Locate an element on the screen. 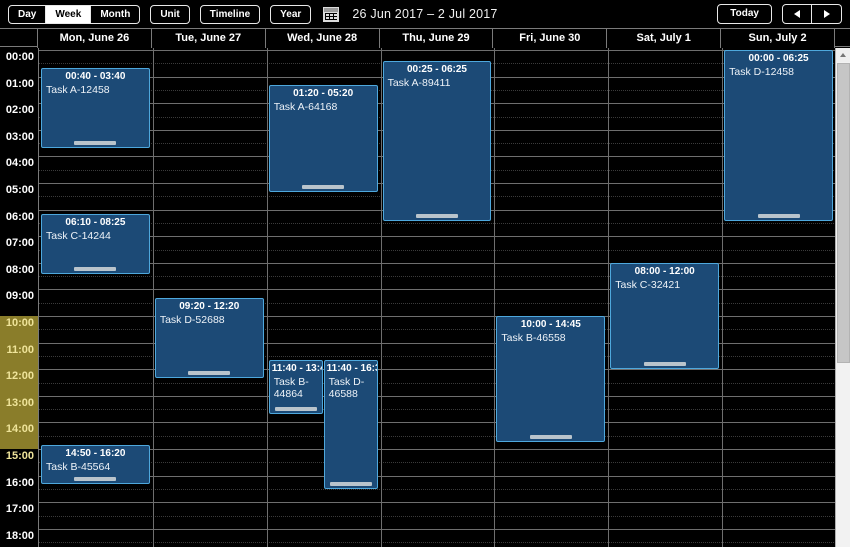 This screenshot has width=850, height=547. calendar-icon is located at coordinates (331, 14).